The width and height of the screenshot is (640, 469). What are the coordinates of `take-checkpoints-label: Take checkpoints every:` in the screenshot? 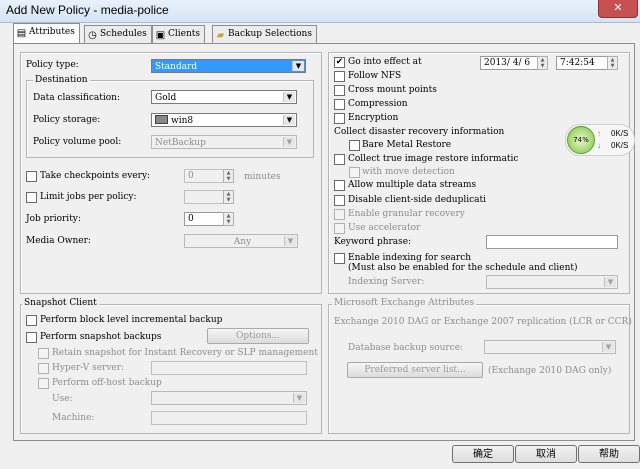 It's located at (95, 176).